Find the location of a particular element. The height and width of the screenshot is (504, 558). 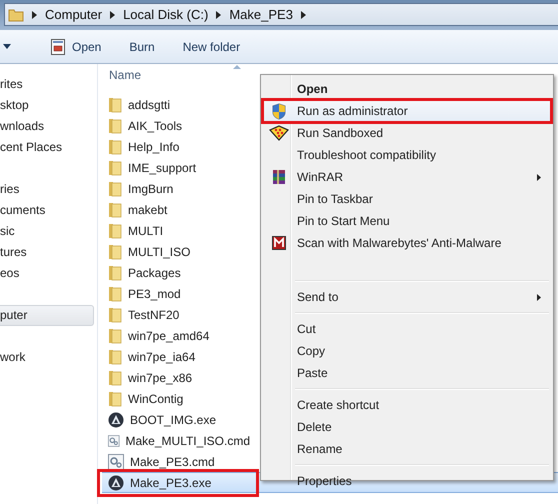

file-name: addsgtti is located at coordinates (149, 105).